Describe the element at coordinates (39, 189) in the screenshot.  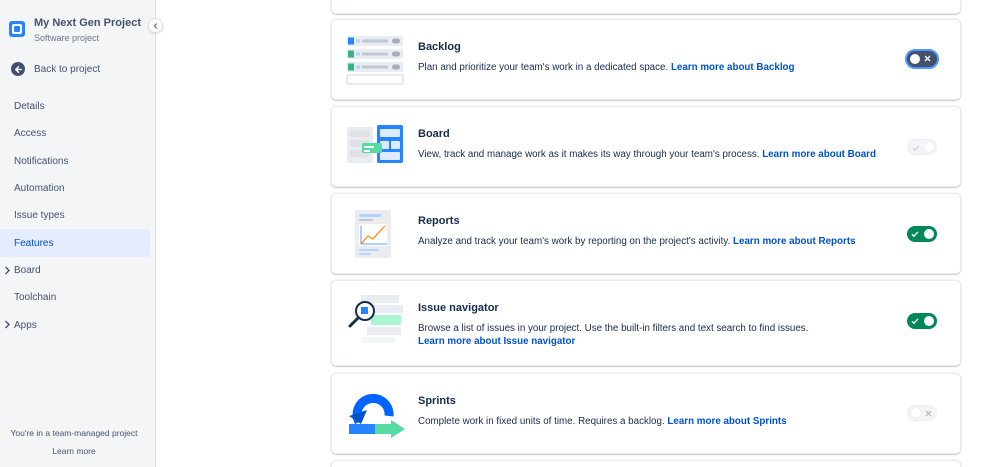
I see `sidebar-item-label: Automation` at that location.